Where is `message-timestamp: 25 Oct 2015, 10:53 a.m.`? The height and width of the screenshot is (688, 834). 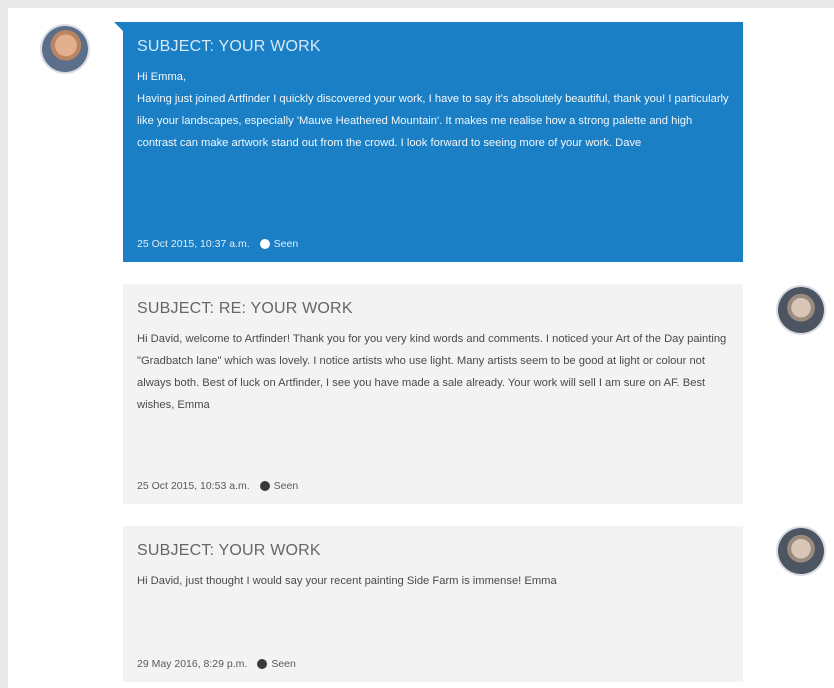 message-timestamp: 25 Oct 2015, 10:53 a.m. is located at coordinates (193, 486).